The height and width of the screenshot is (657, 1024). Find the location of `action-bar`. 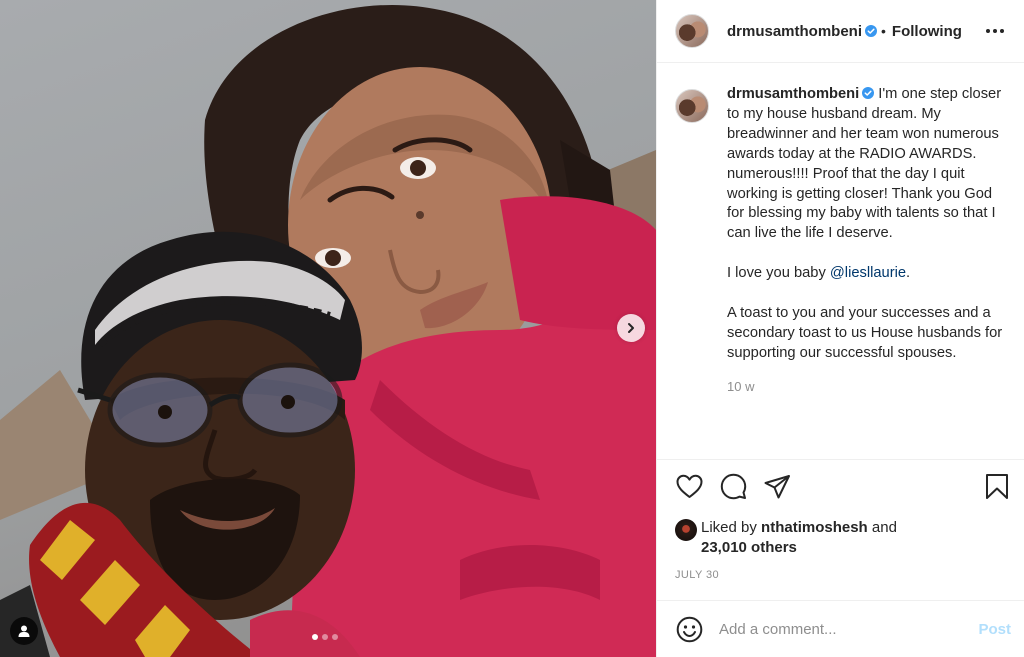

action-bar is located at coordinates (840, 486).